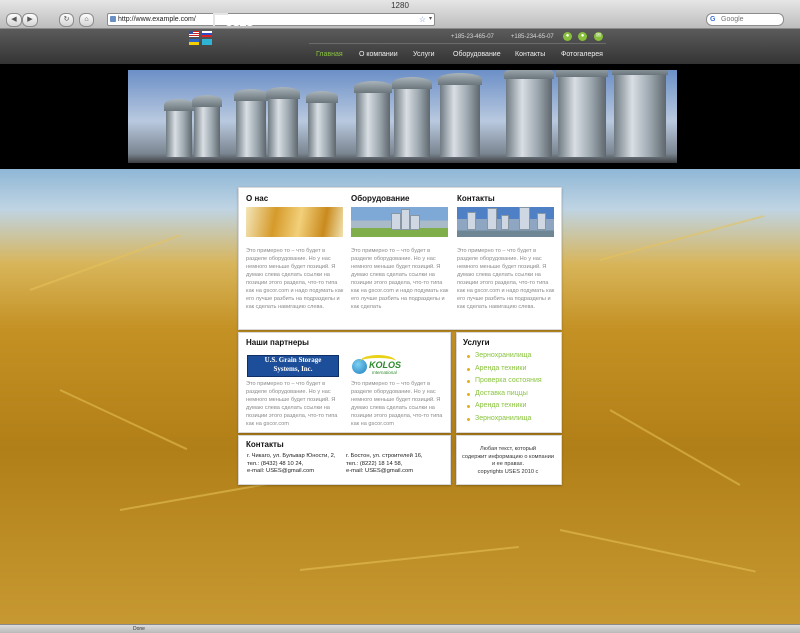  What do you see at coordinates (194, 34) in the screenshot?
I see `flag-us-icon` at bounding box center [194, 34].